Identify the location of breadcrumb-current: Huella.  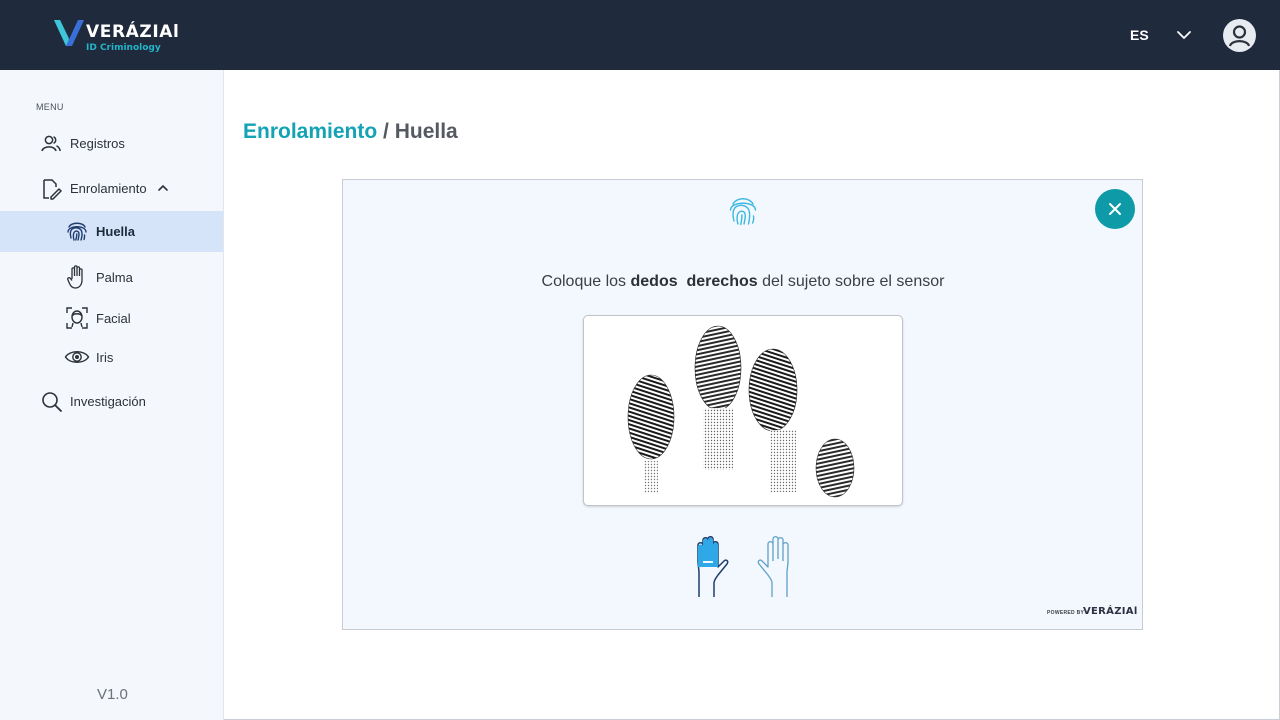
(426, 131).